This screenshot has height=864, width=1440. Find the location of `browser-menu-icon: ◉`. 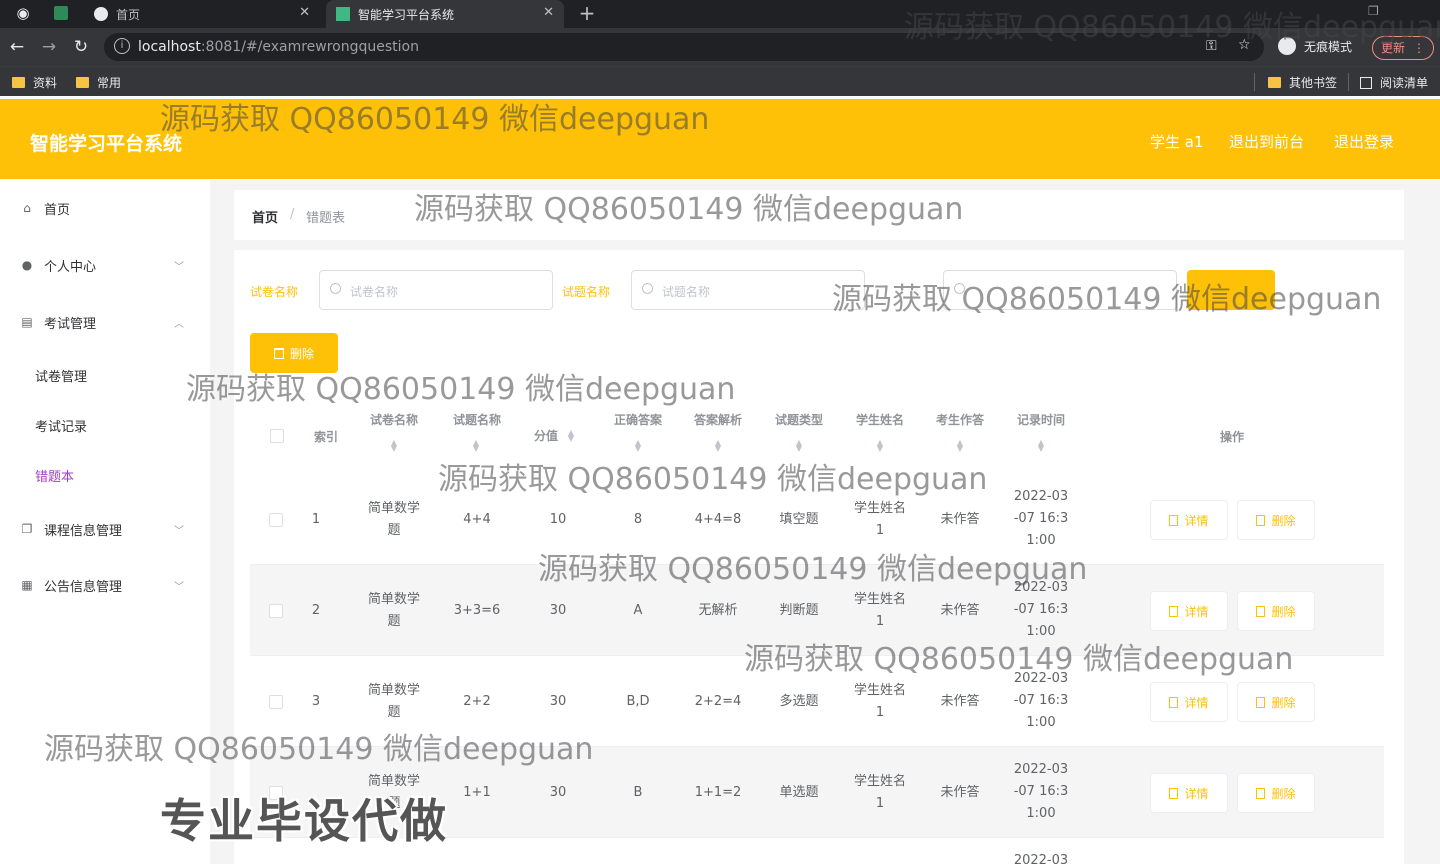

browser-menu-icon: ◉ is located at coordinates (23, 13).